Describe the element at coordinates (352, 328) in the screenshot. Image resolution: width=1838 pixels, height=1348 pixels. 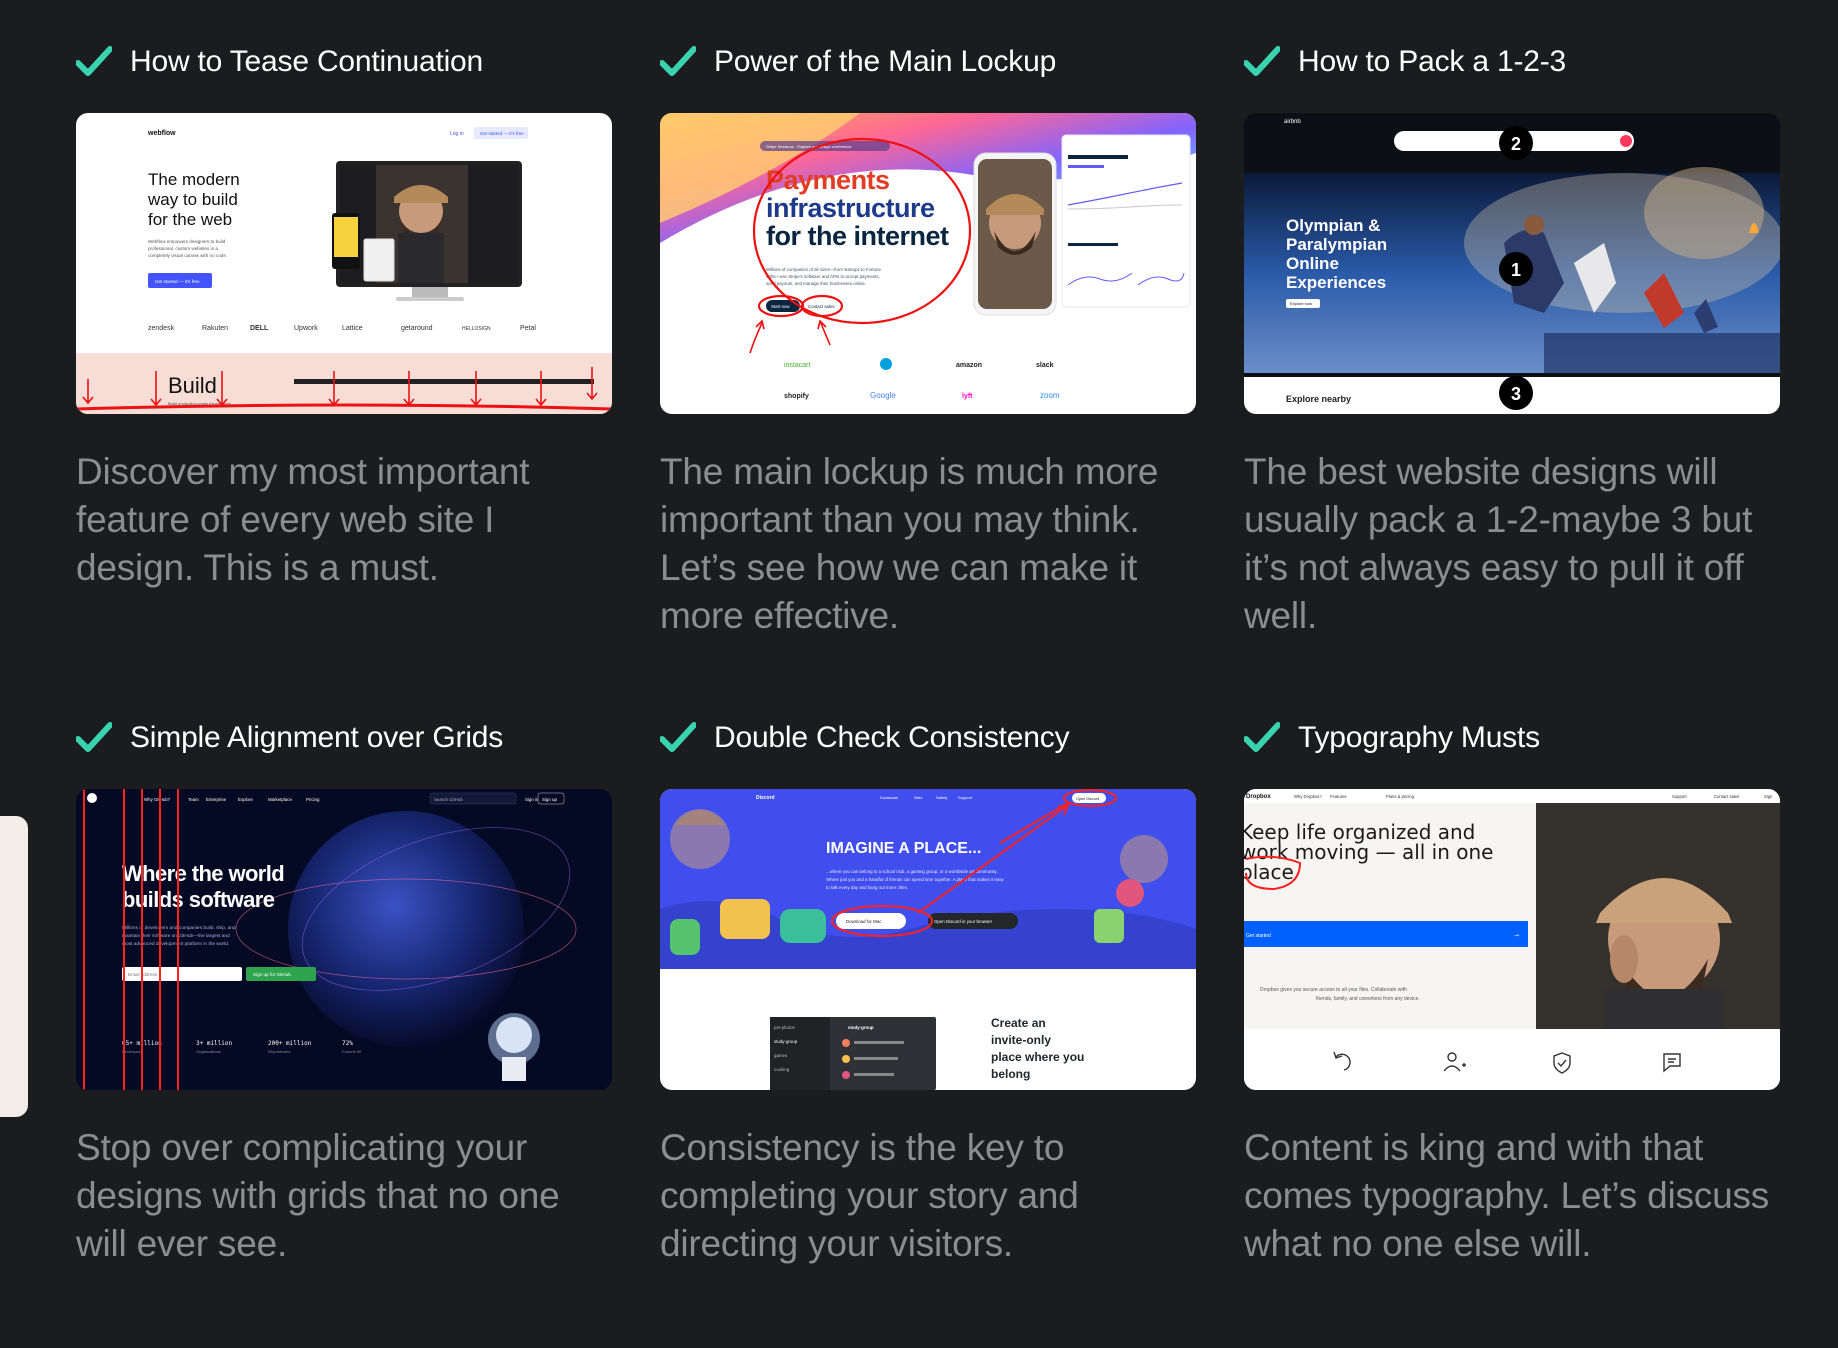
I see `svg-text: Lattice` at that location.